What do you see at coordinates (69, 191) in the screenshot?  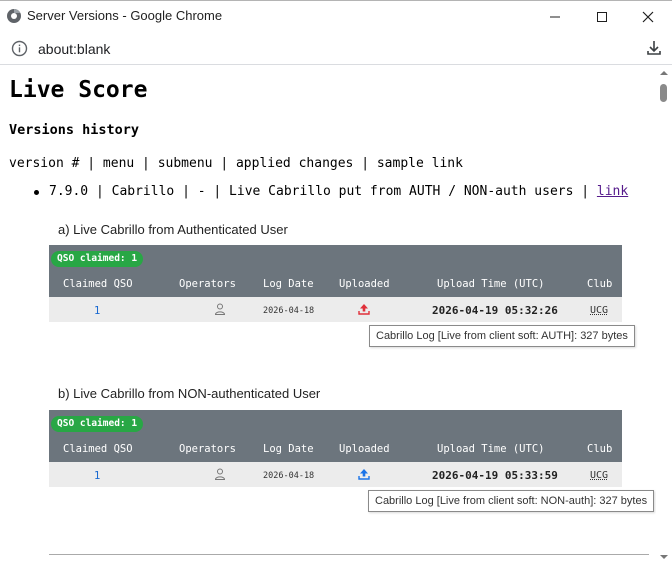 I see `version-number: 7.9.0` at bounding box center [69, 191].